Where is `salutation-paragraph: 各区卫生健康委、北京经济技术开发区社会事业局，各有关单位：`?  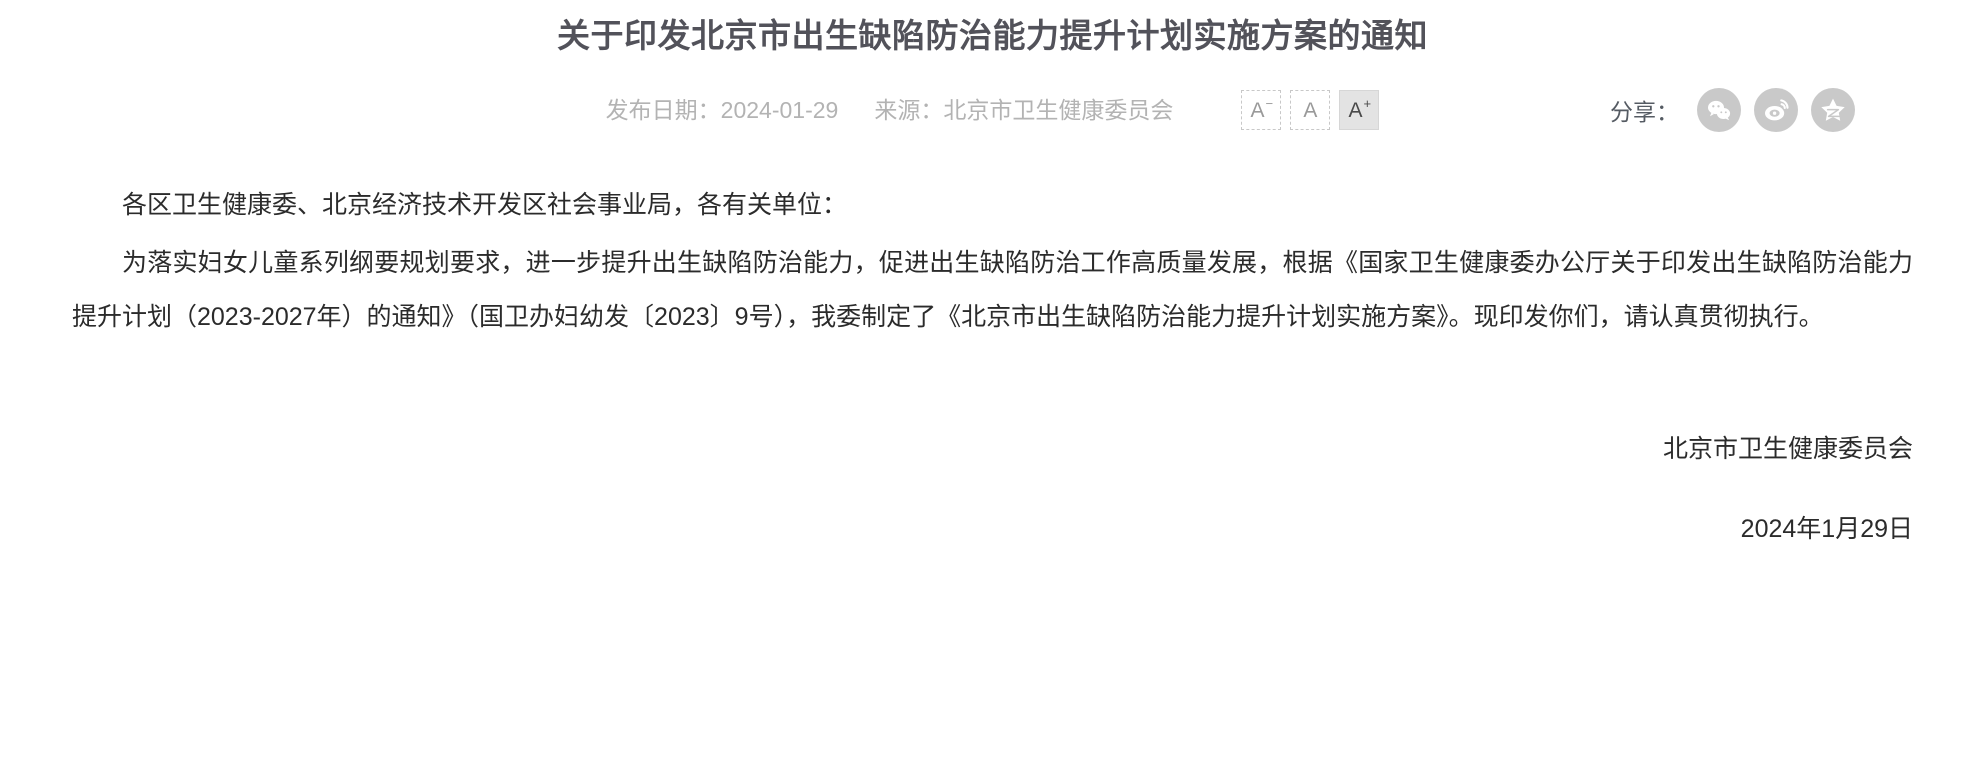 salutation-paragraph: 各区卫生健康委、北京经济技术开发区社会事业局，各有关单位： is located at coordinates (485, 205).